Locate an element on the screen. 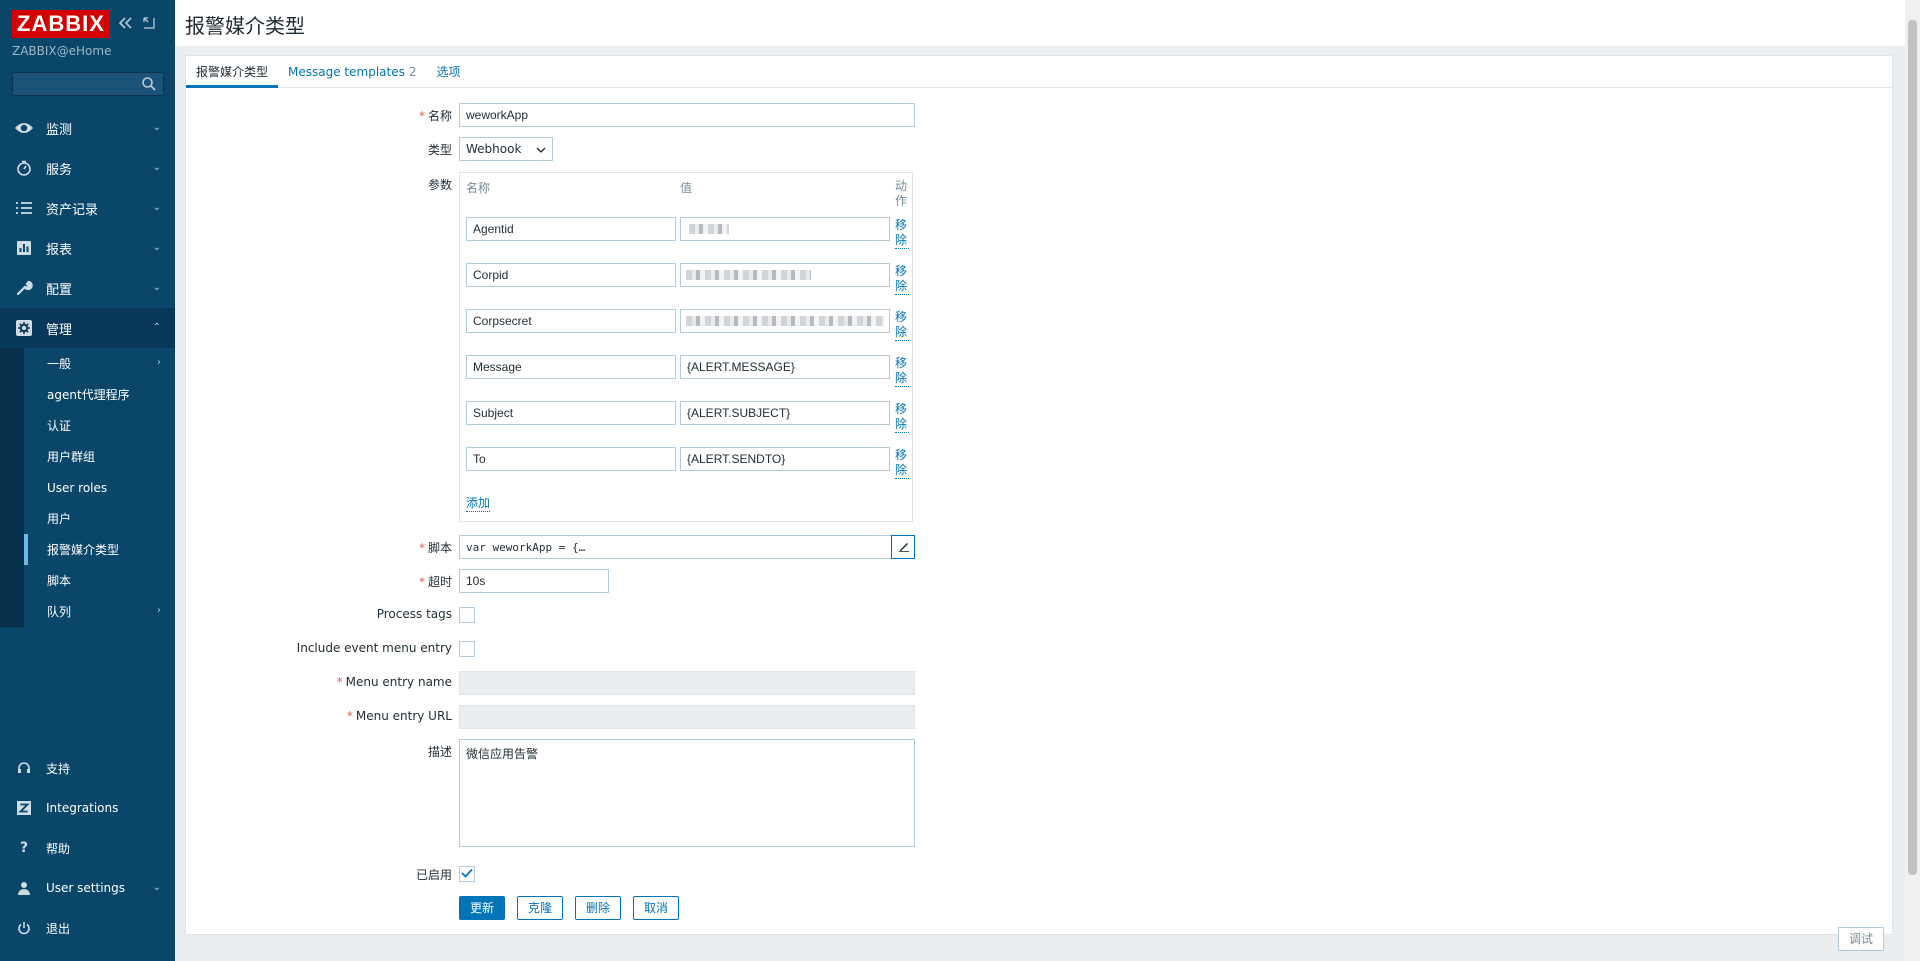 The image size is (1920, 961). collapse-sidebar-icon is located at coordinates (126, 24).